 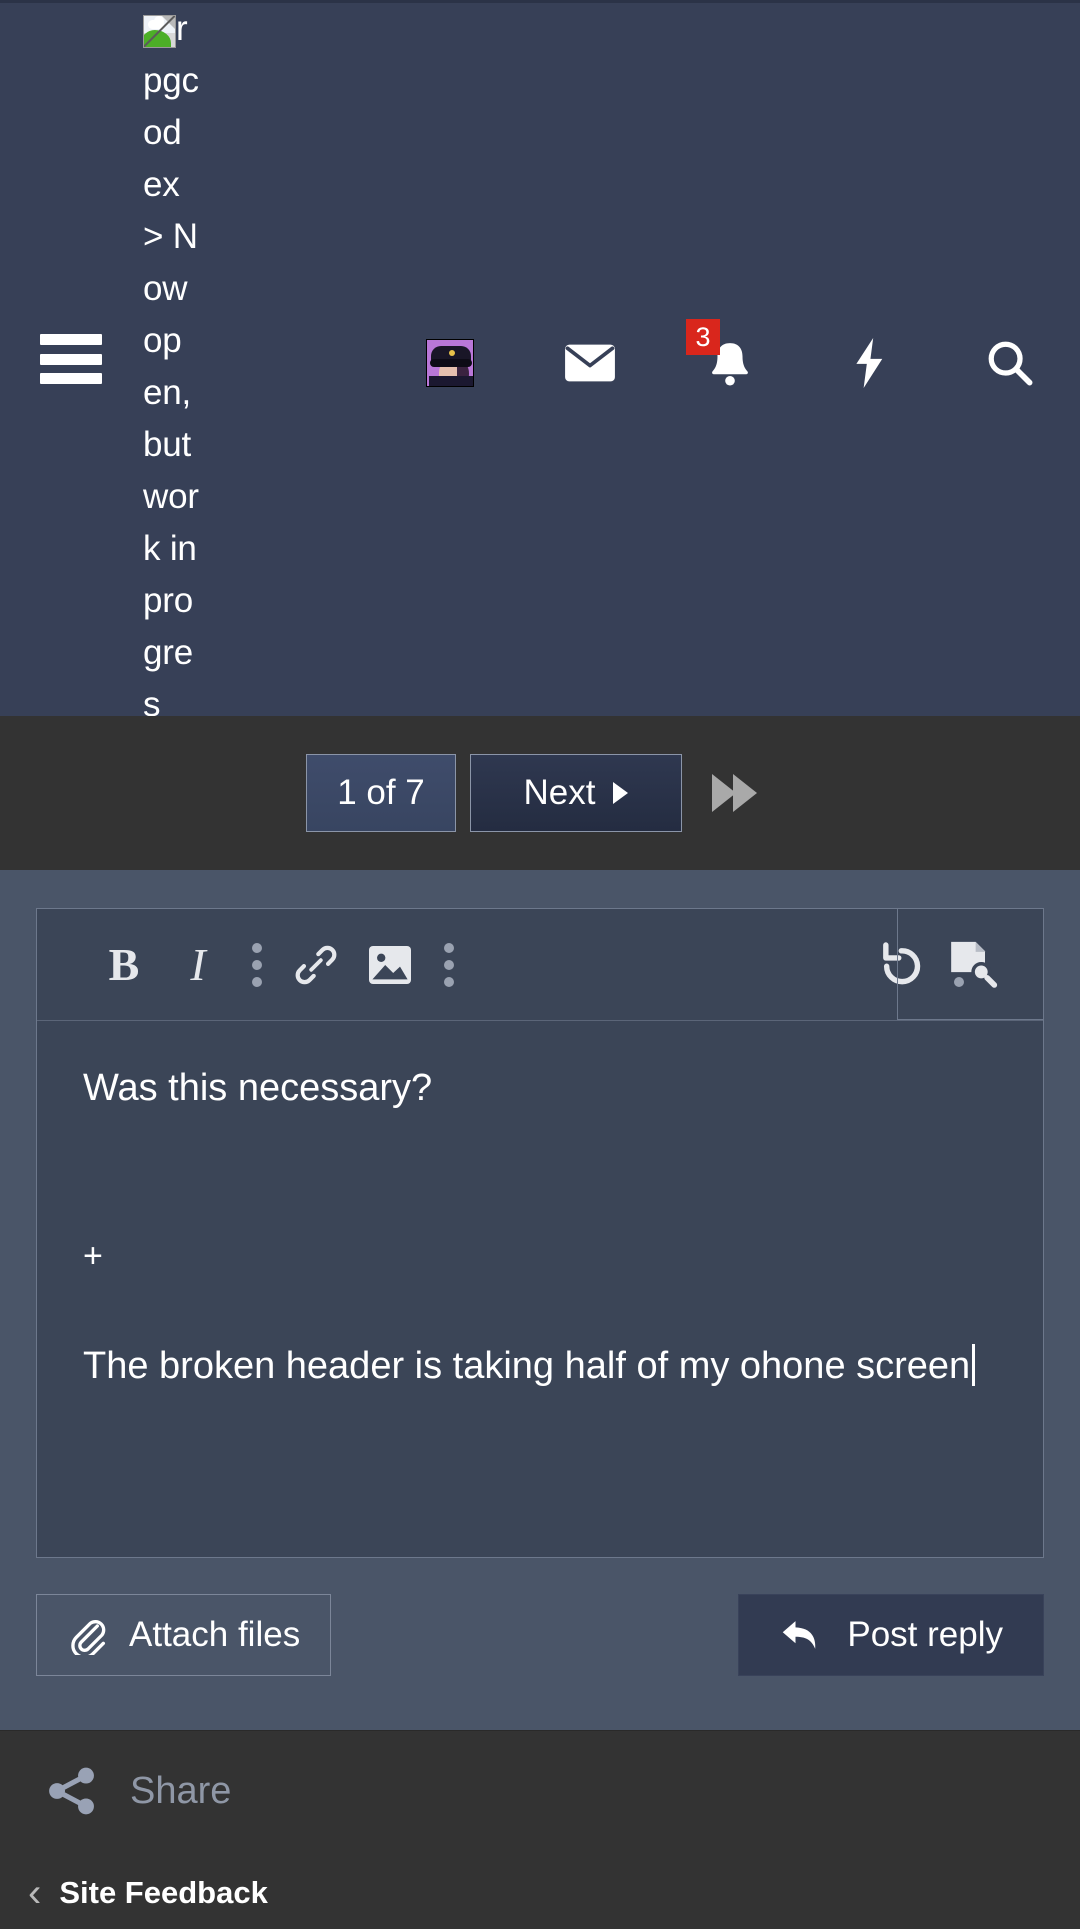 I want to click on quoted-line: Was this necessary?, so click(x=258, y=1088).